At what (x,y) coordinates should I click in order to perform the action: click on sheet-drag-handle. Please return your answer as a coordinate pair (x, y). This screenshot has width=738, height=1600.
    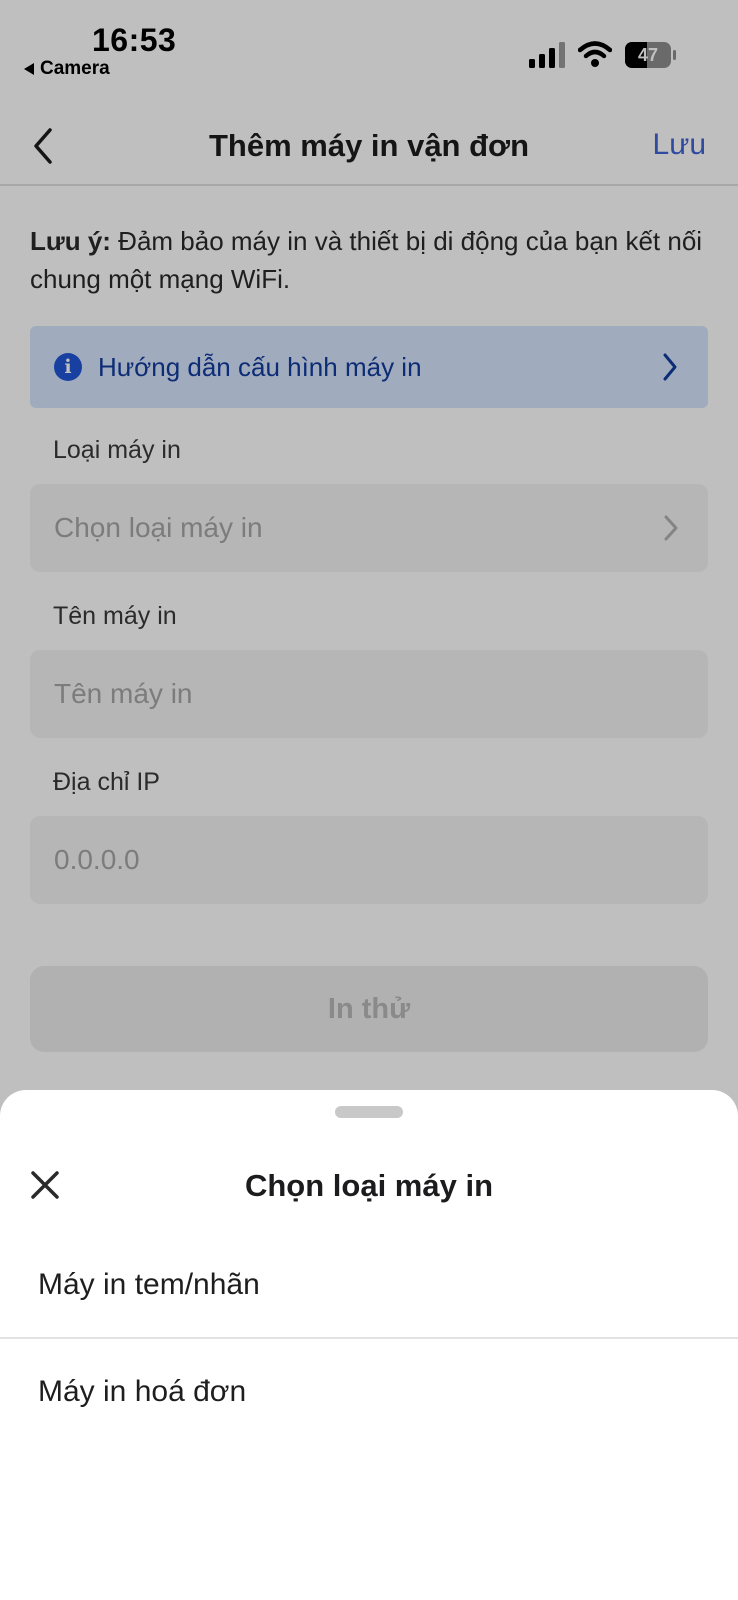
    Looking at the image, I should click on (369, 1112).